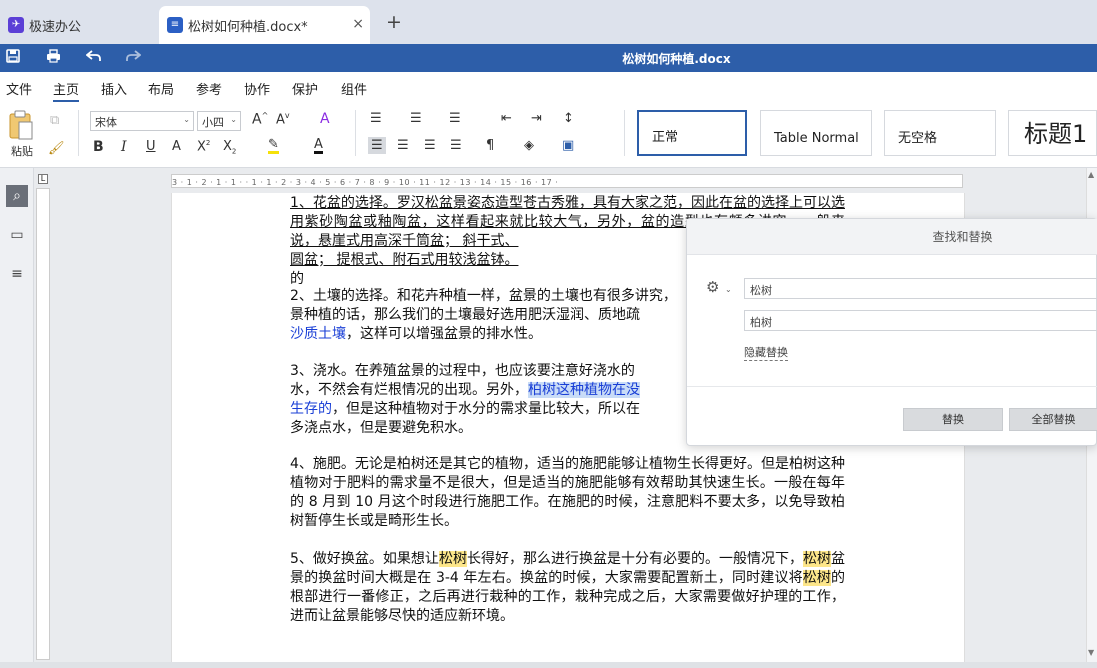 The image size is (1097, 668). I want to click on font-color-icon: A, so click(318, 146).